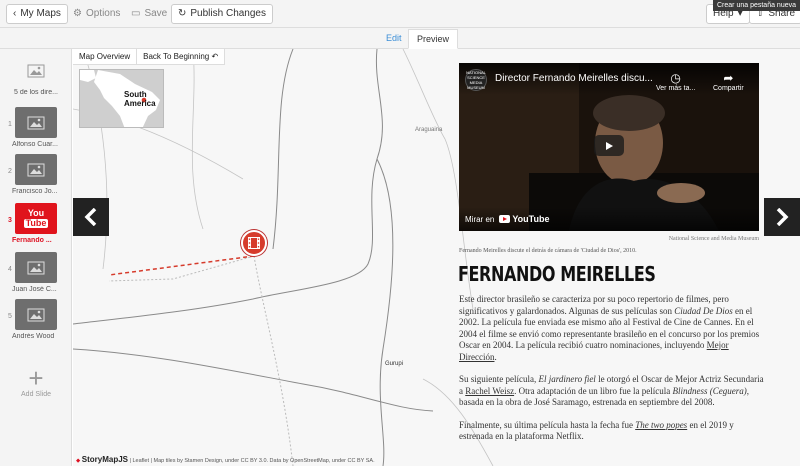  I want to click on city-label: Gurupi, so click(394, 364).